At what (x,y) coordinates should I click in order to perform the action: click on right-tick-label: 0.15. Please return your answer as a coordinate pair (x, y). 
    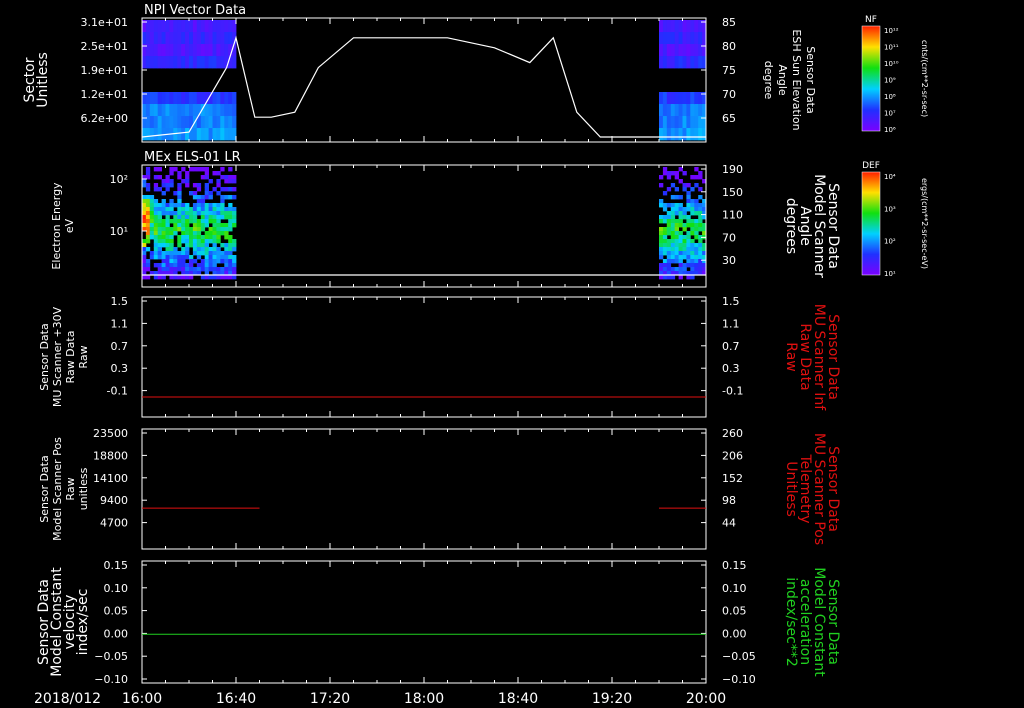
    Looking at the image, I should click on (734, 565).